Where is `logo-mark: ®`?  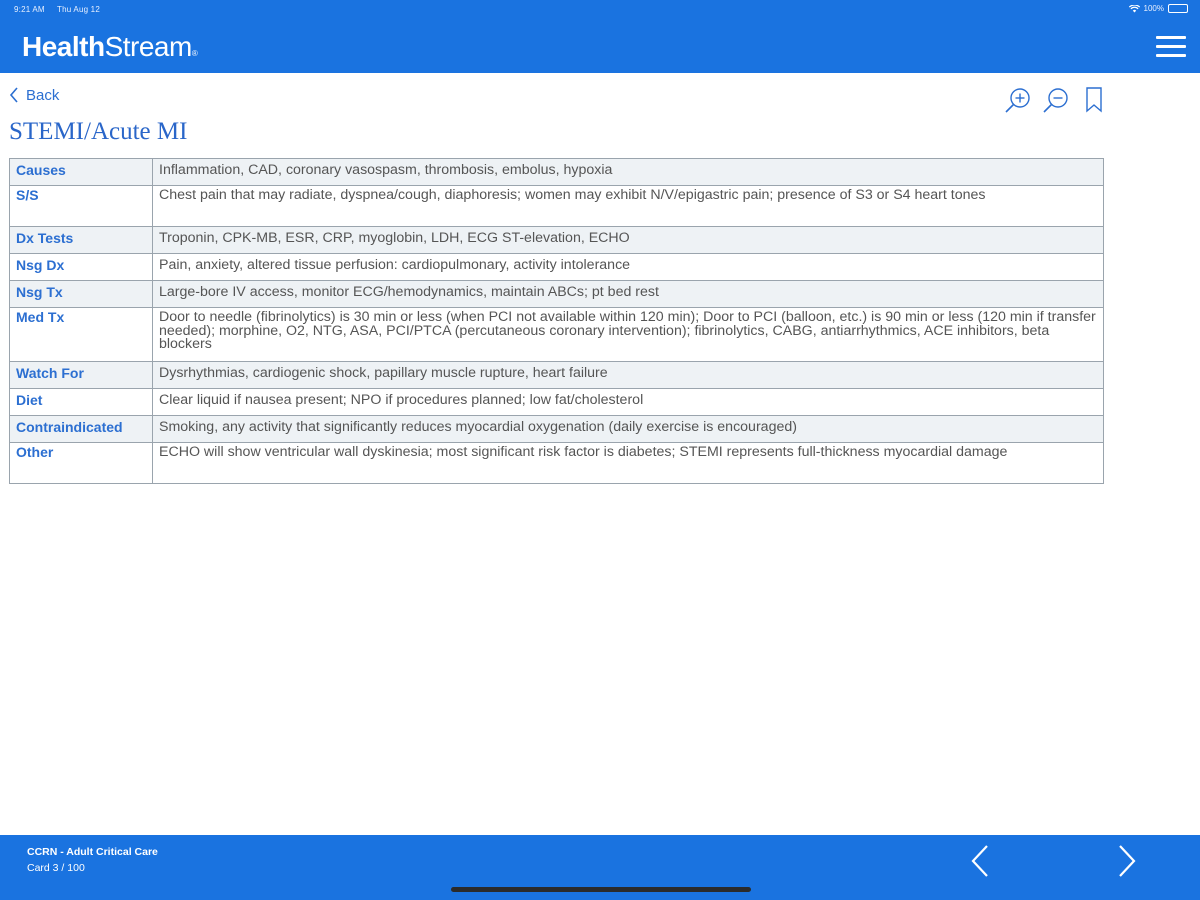
logo-mark: ® is located at coordinates (194, 53).